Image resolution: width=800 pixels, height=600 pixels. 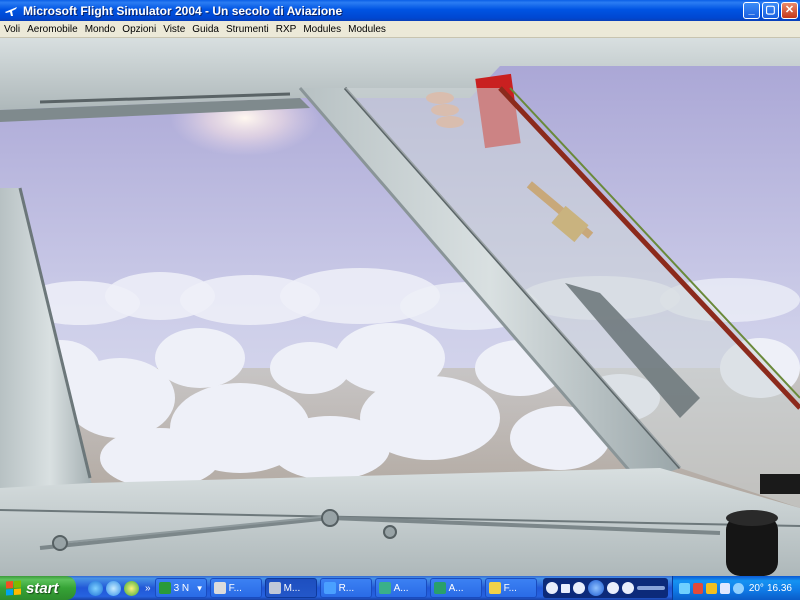 I want to click on next-icon, so click(x=612, y=588).